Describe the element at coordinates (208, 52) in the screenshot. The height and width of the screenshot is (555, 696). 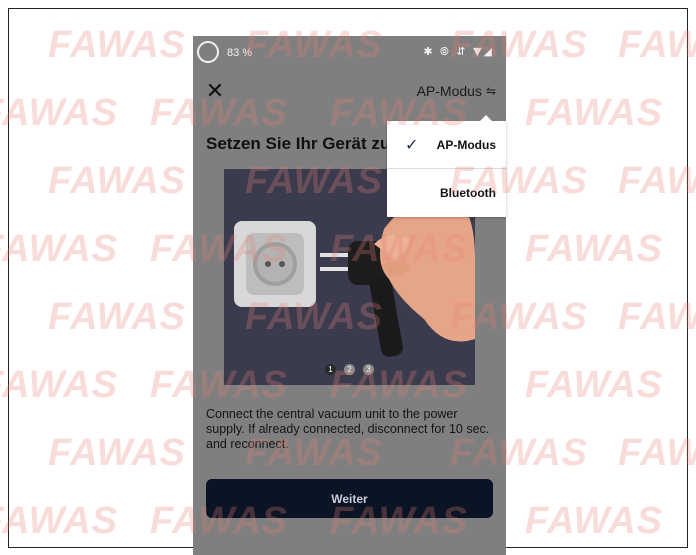
I see `battery-ring-icon` at that location.